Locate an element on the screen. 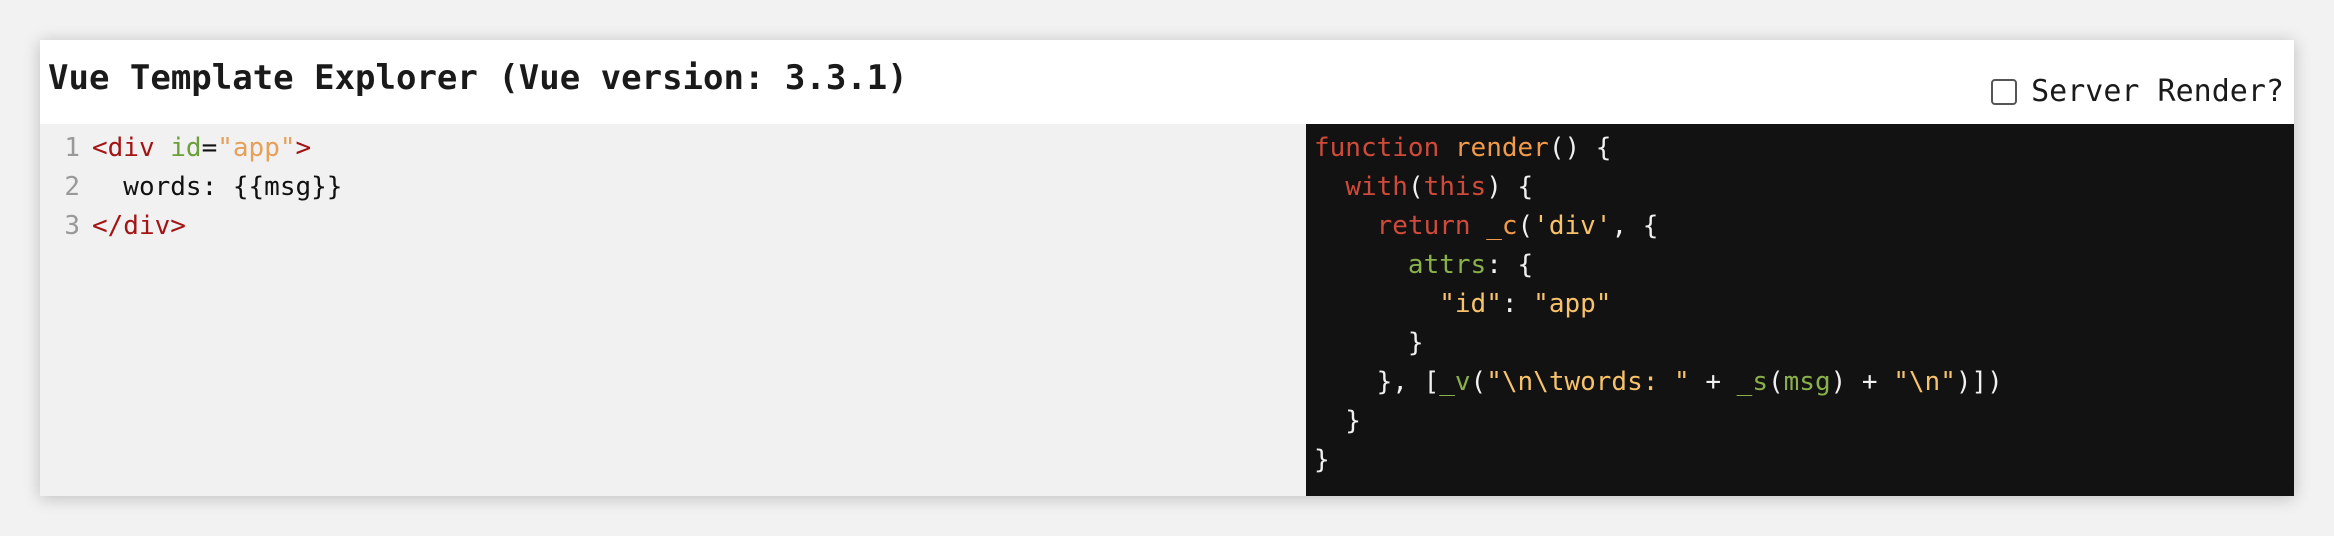 Image resolution: width=2334 pixels, height=536 pixels. code-token: : is located at coordinates (1517, 304).